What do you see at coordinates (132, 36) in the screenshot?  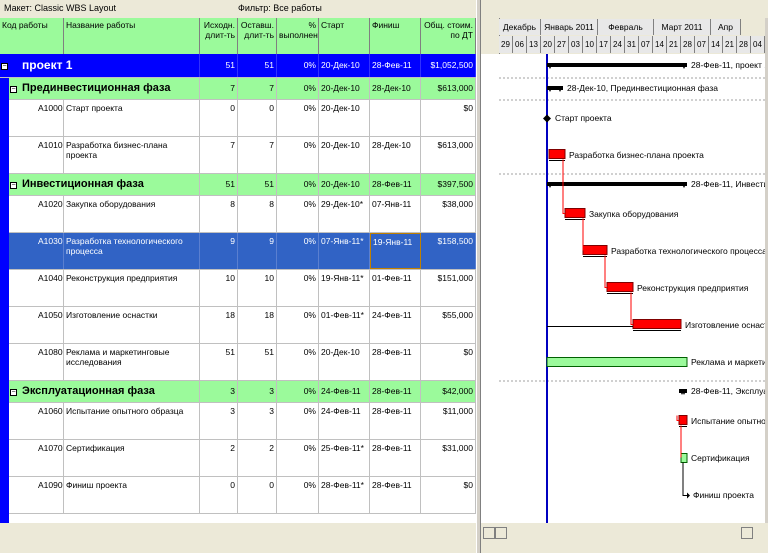 I see `col-activity-name: Название работы` at bounding box center [132, 36].